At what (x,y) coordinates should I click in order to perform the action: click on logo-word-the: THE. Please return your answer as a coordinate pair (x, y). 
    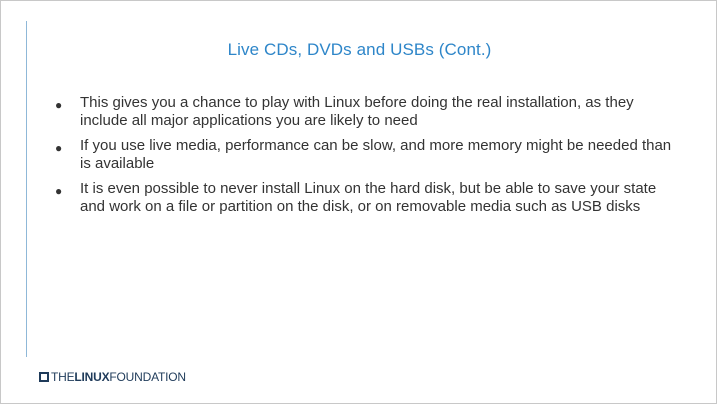
    Looking at the image, I should click on (63, 377).